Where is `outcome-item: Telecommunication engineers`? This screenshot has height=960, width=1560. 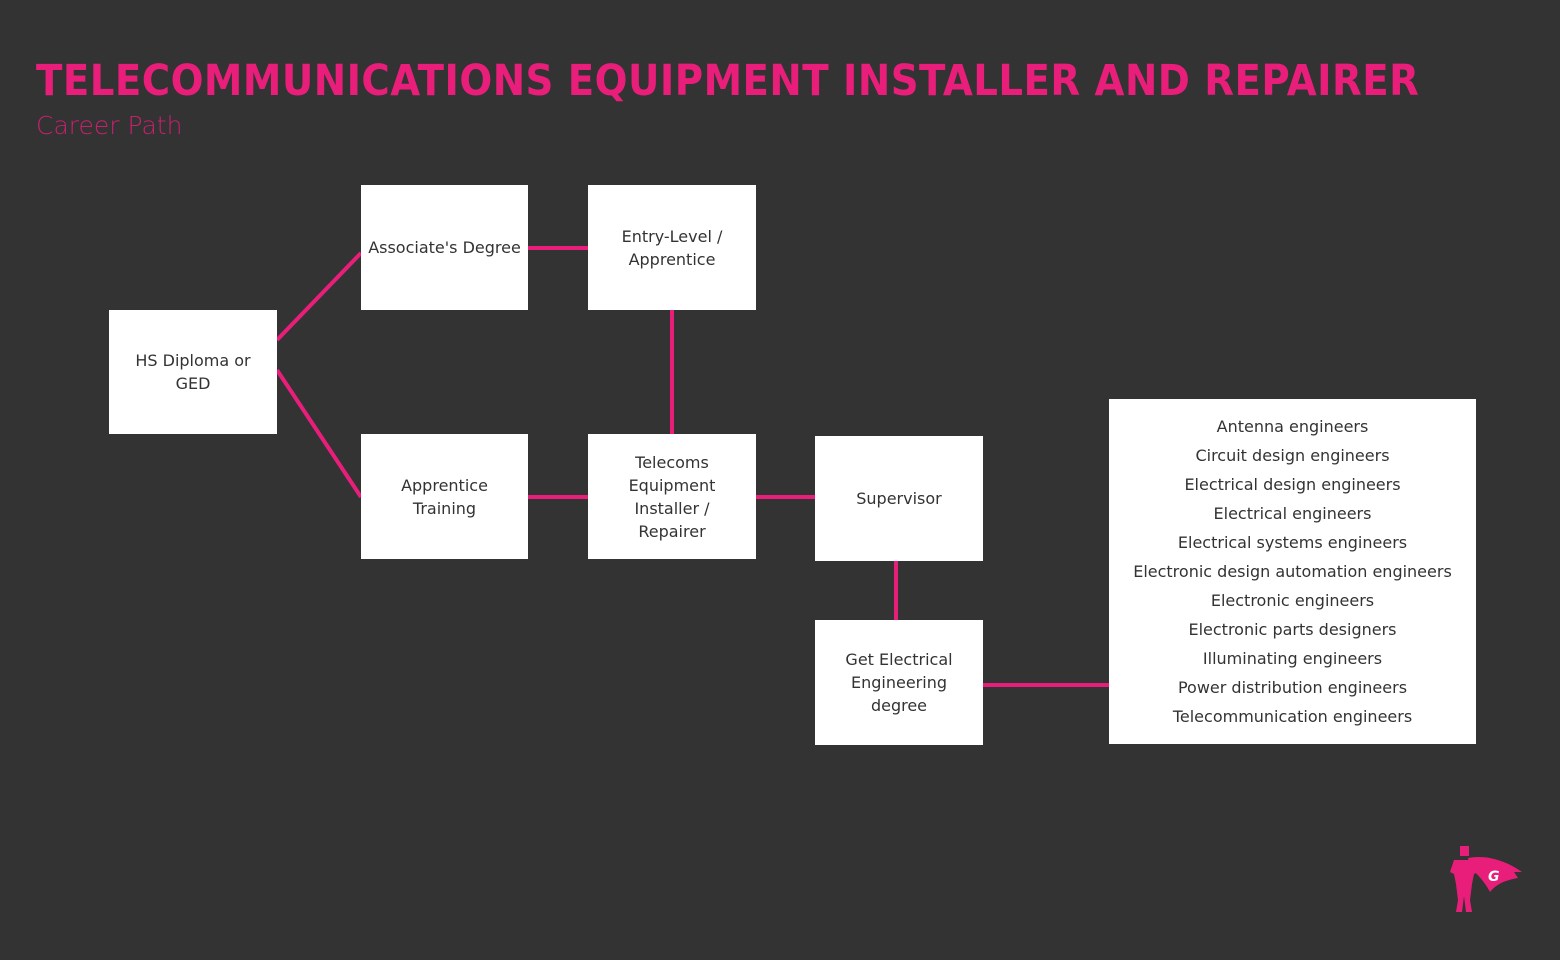
outcome-item: Telecommunication engineers is located at coordinates (1292, 716).